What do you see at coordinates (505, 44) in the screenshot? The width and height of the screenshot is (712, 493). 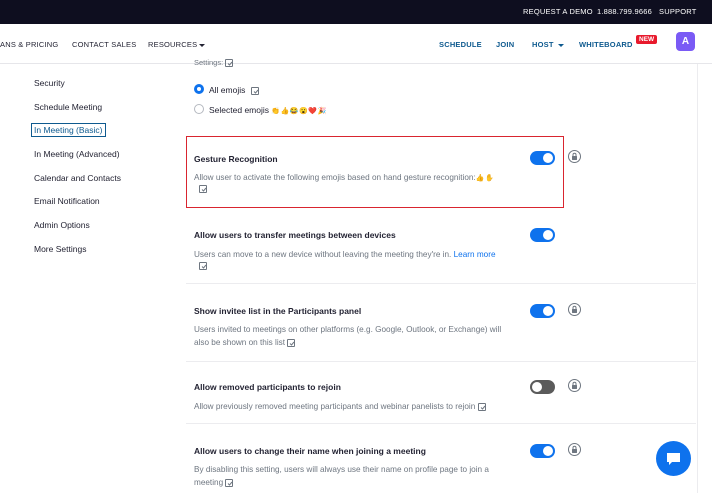 I see `nav-join: JOIN` at bounding box center [505, 44].